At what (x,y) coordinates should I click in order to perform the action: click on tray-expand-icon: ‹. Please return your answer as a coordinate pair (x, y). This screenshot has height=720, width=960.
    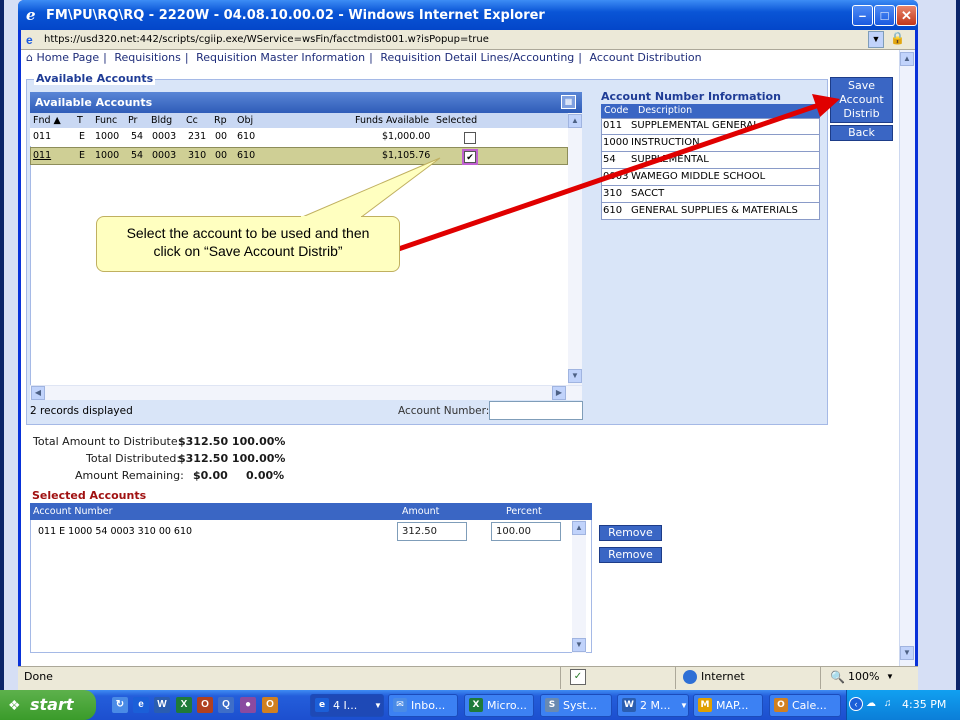
    Looking at the image, I should click on (856, 704).